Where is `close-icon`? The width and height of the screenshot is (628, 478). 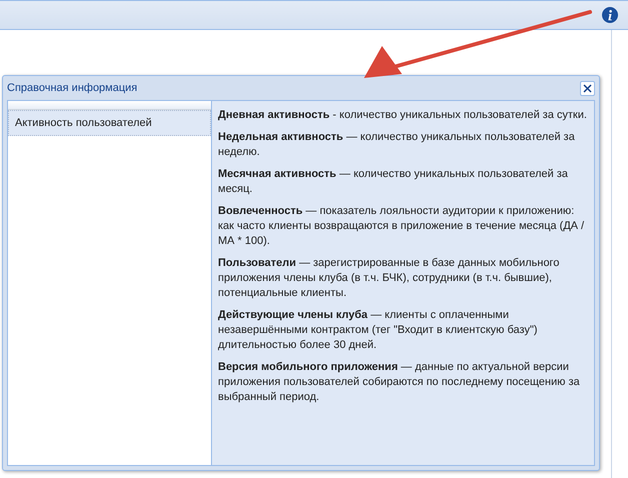
close-icon is located at coordinates (587, 88).